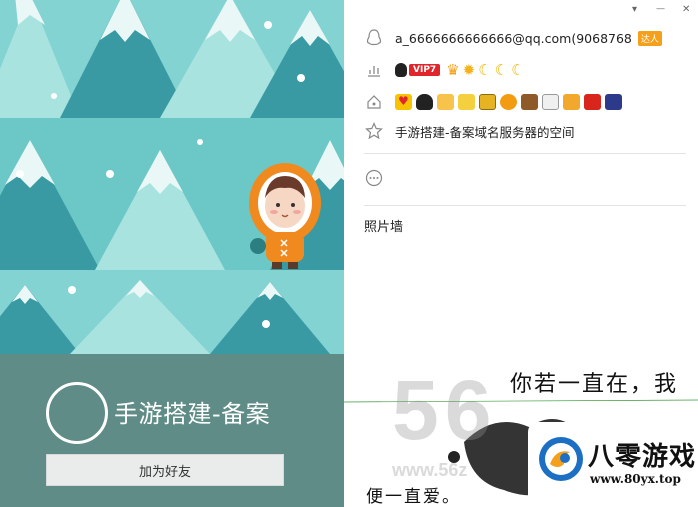  What do you see at coordinates (529, 102) in the screenshot?
I see `tag-icon` at bounding box center [529, 102].